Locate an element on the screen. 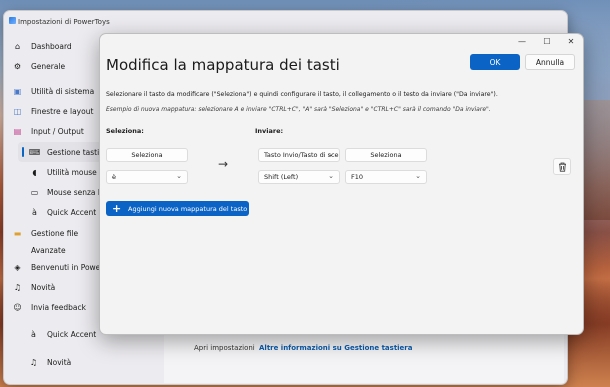 Image resolution: width=610 pixels, height=387 pixels. nav-label: Utilità mouse is located at coordinates (72, 172).